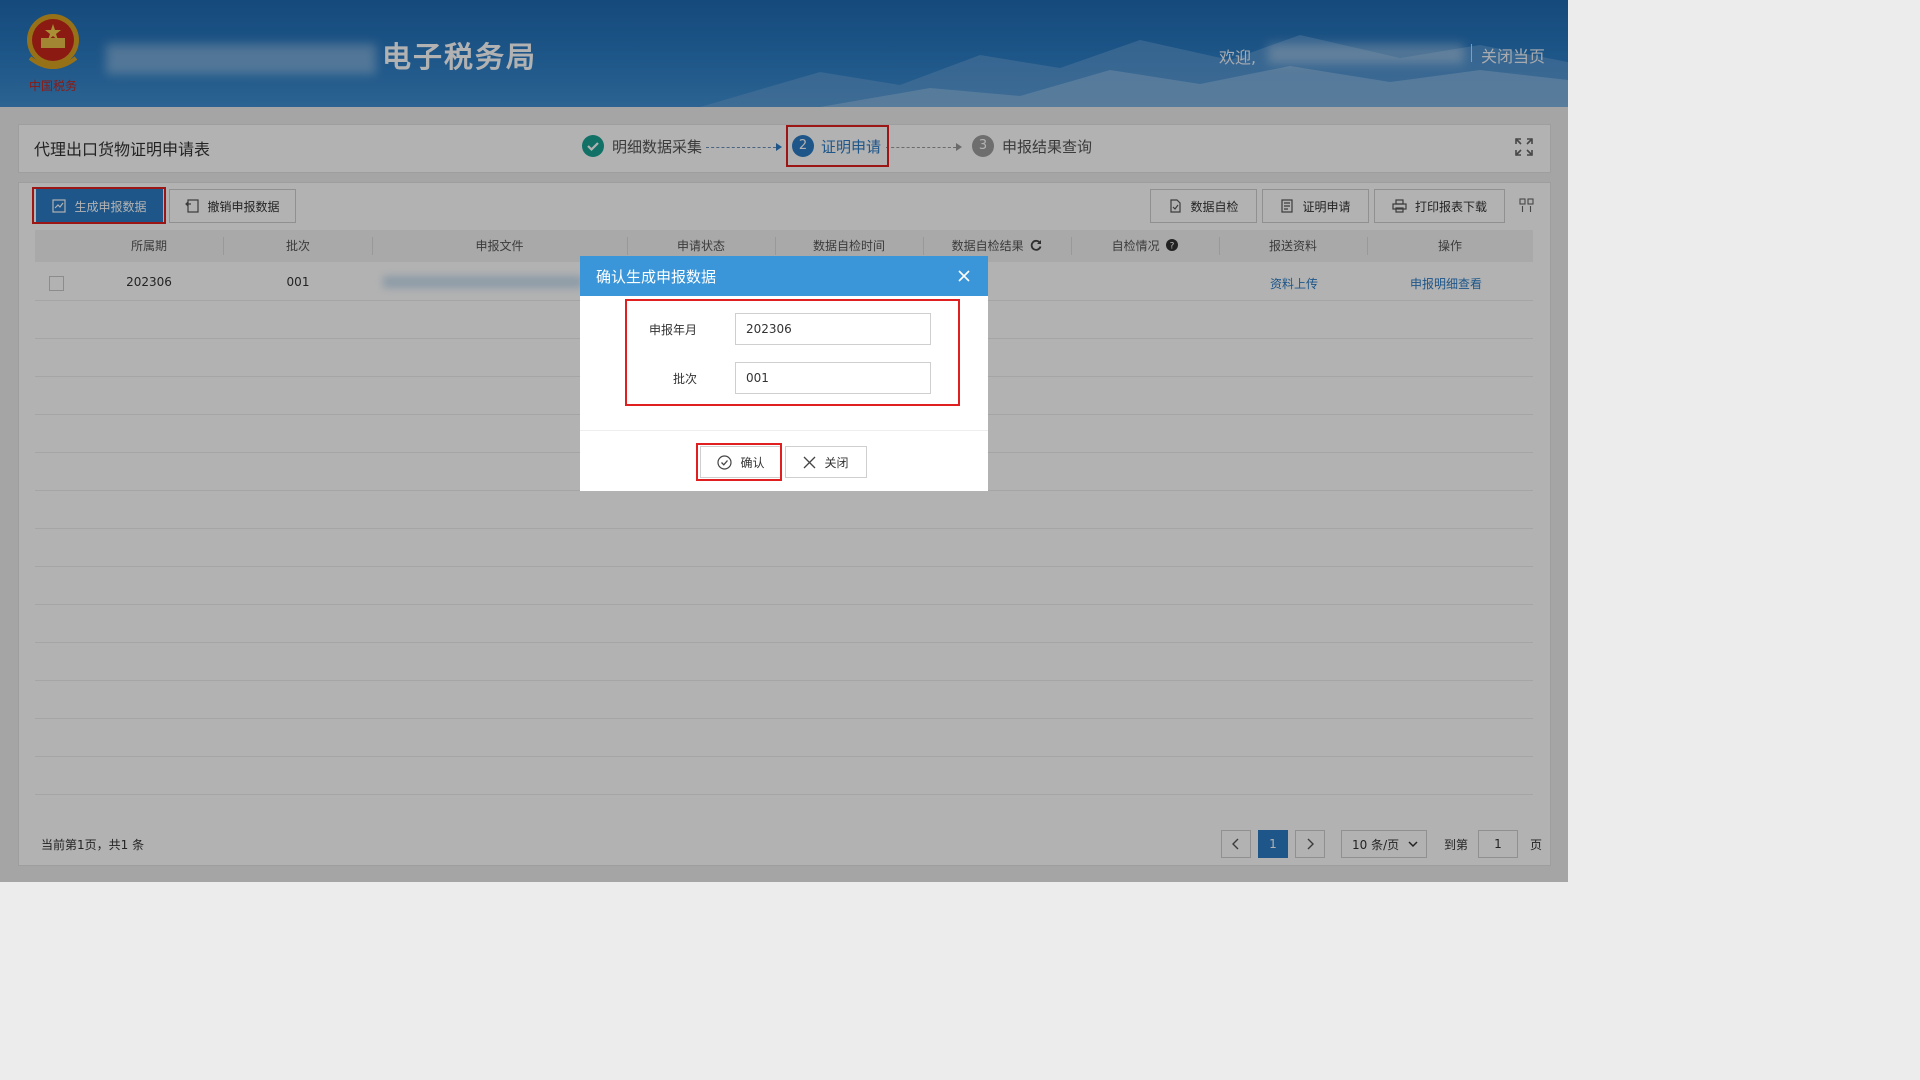  I want to click on batch-input, so click(833, 378).